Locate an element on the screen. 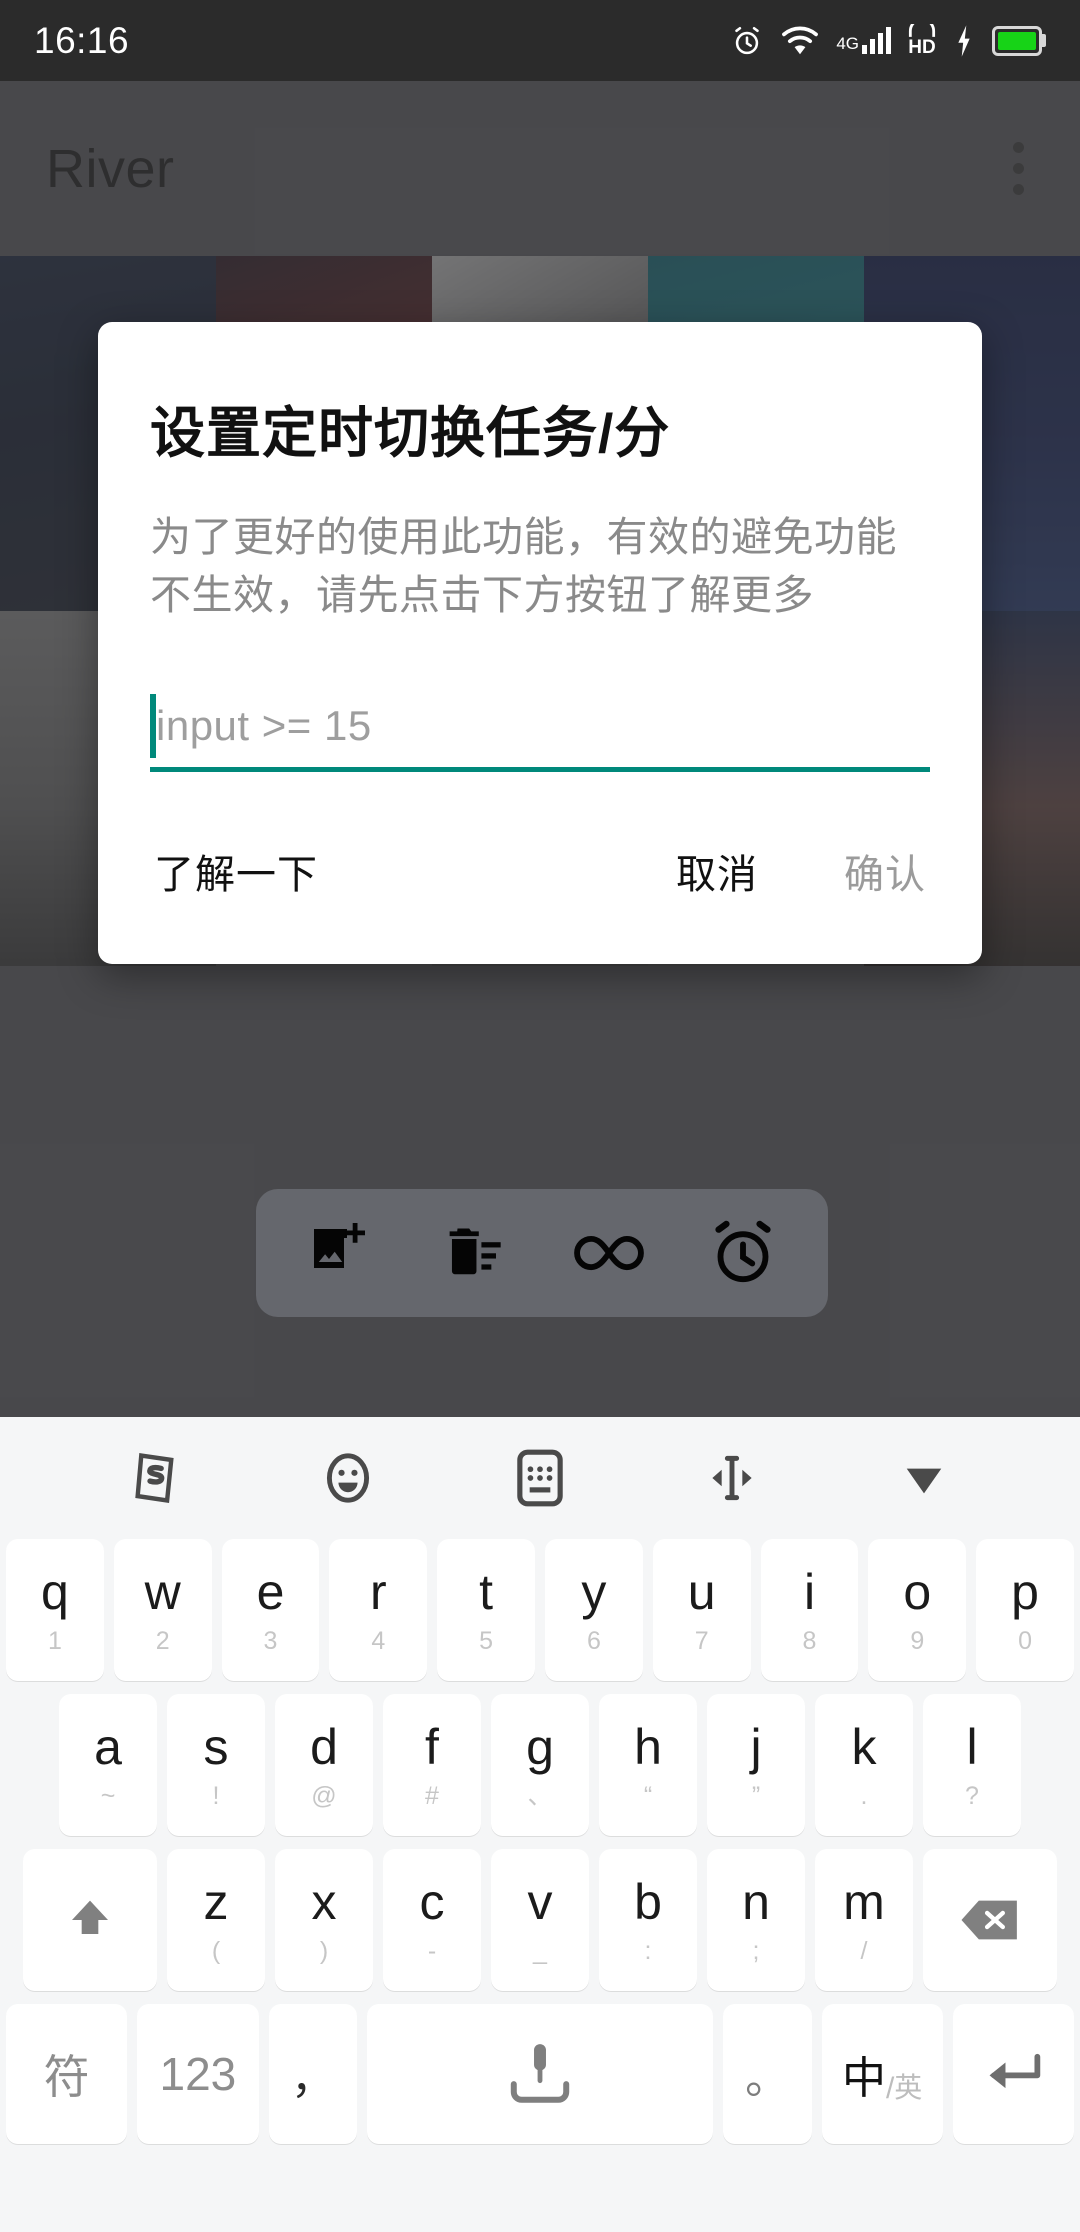 The image size is (1080, 2232). key-sub-label: : is located at coordinates (648, 1950).